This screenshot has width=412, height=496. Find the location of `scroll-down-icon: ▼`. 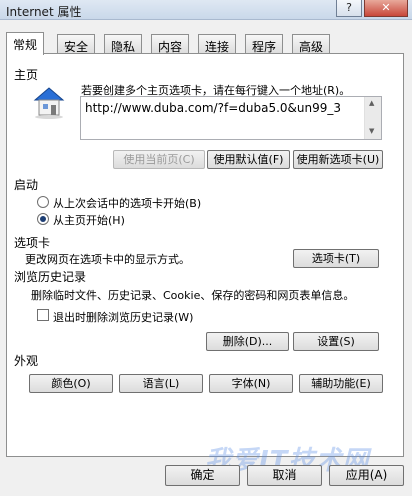

scroll-down-icon: ▼ is located at coordinates (371, 131).